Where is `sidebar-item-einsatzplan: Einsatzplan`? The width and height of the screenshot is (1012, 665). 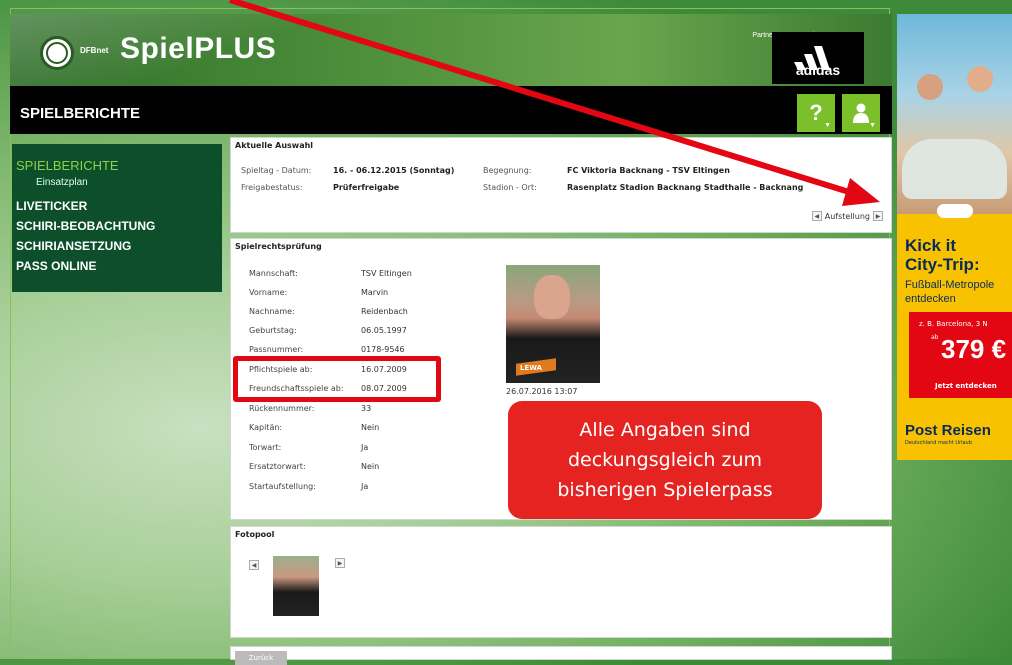 sidebar-item-einsatzplan: Einsatzplan is located at coordinates (117, 183).